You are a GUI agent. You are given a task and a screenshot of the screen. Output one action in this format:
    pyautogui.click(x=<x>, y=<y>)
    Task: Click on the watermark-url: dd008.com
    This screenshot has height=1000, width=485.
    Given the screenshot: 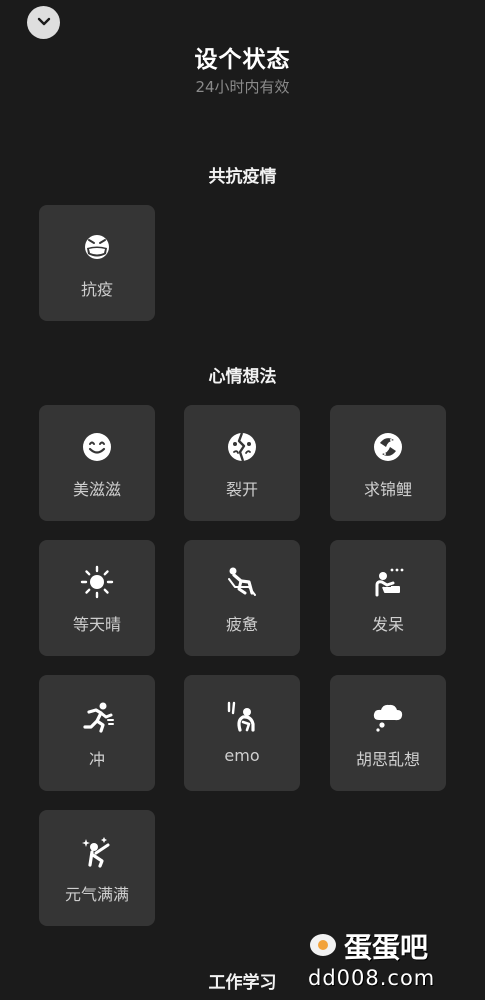 What is the action you would take?
    pyautogui.click(x=372, y=978)
    